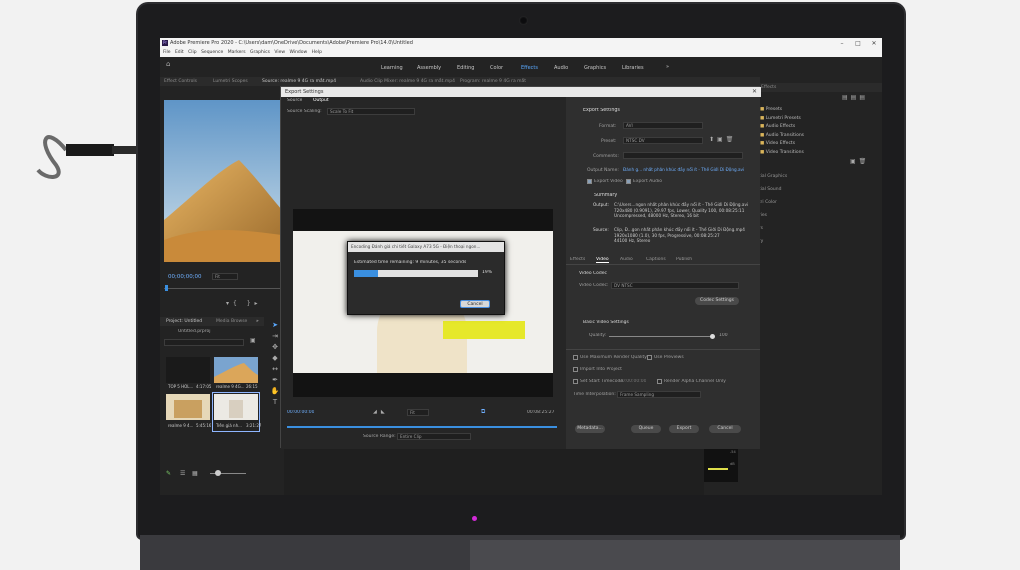 This screenshot has width=1020, height=570. What do you see at coordinates (167, 52) in the screenshot?
I see `menu-file: File` at bounding box center [167, 52].